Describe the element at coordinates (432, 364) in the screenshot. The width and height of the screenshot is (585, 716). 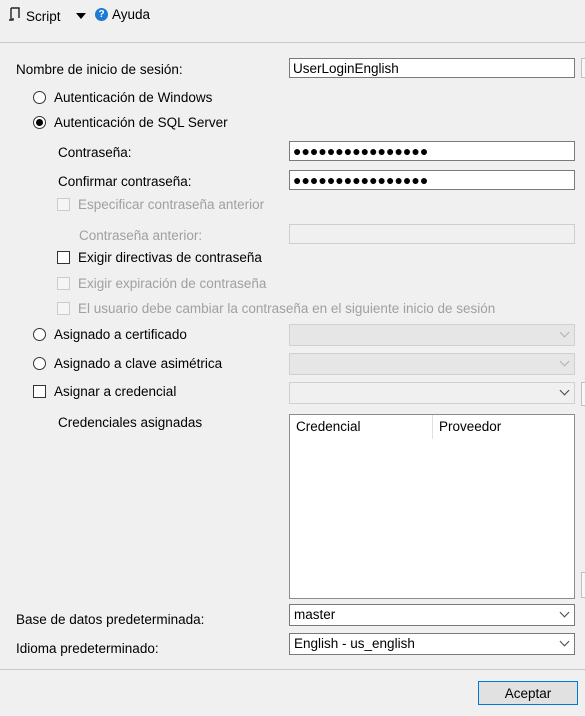
I see `asym-key-select` at that location.